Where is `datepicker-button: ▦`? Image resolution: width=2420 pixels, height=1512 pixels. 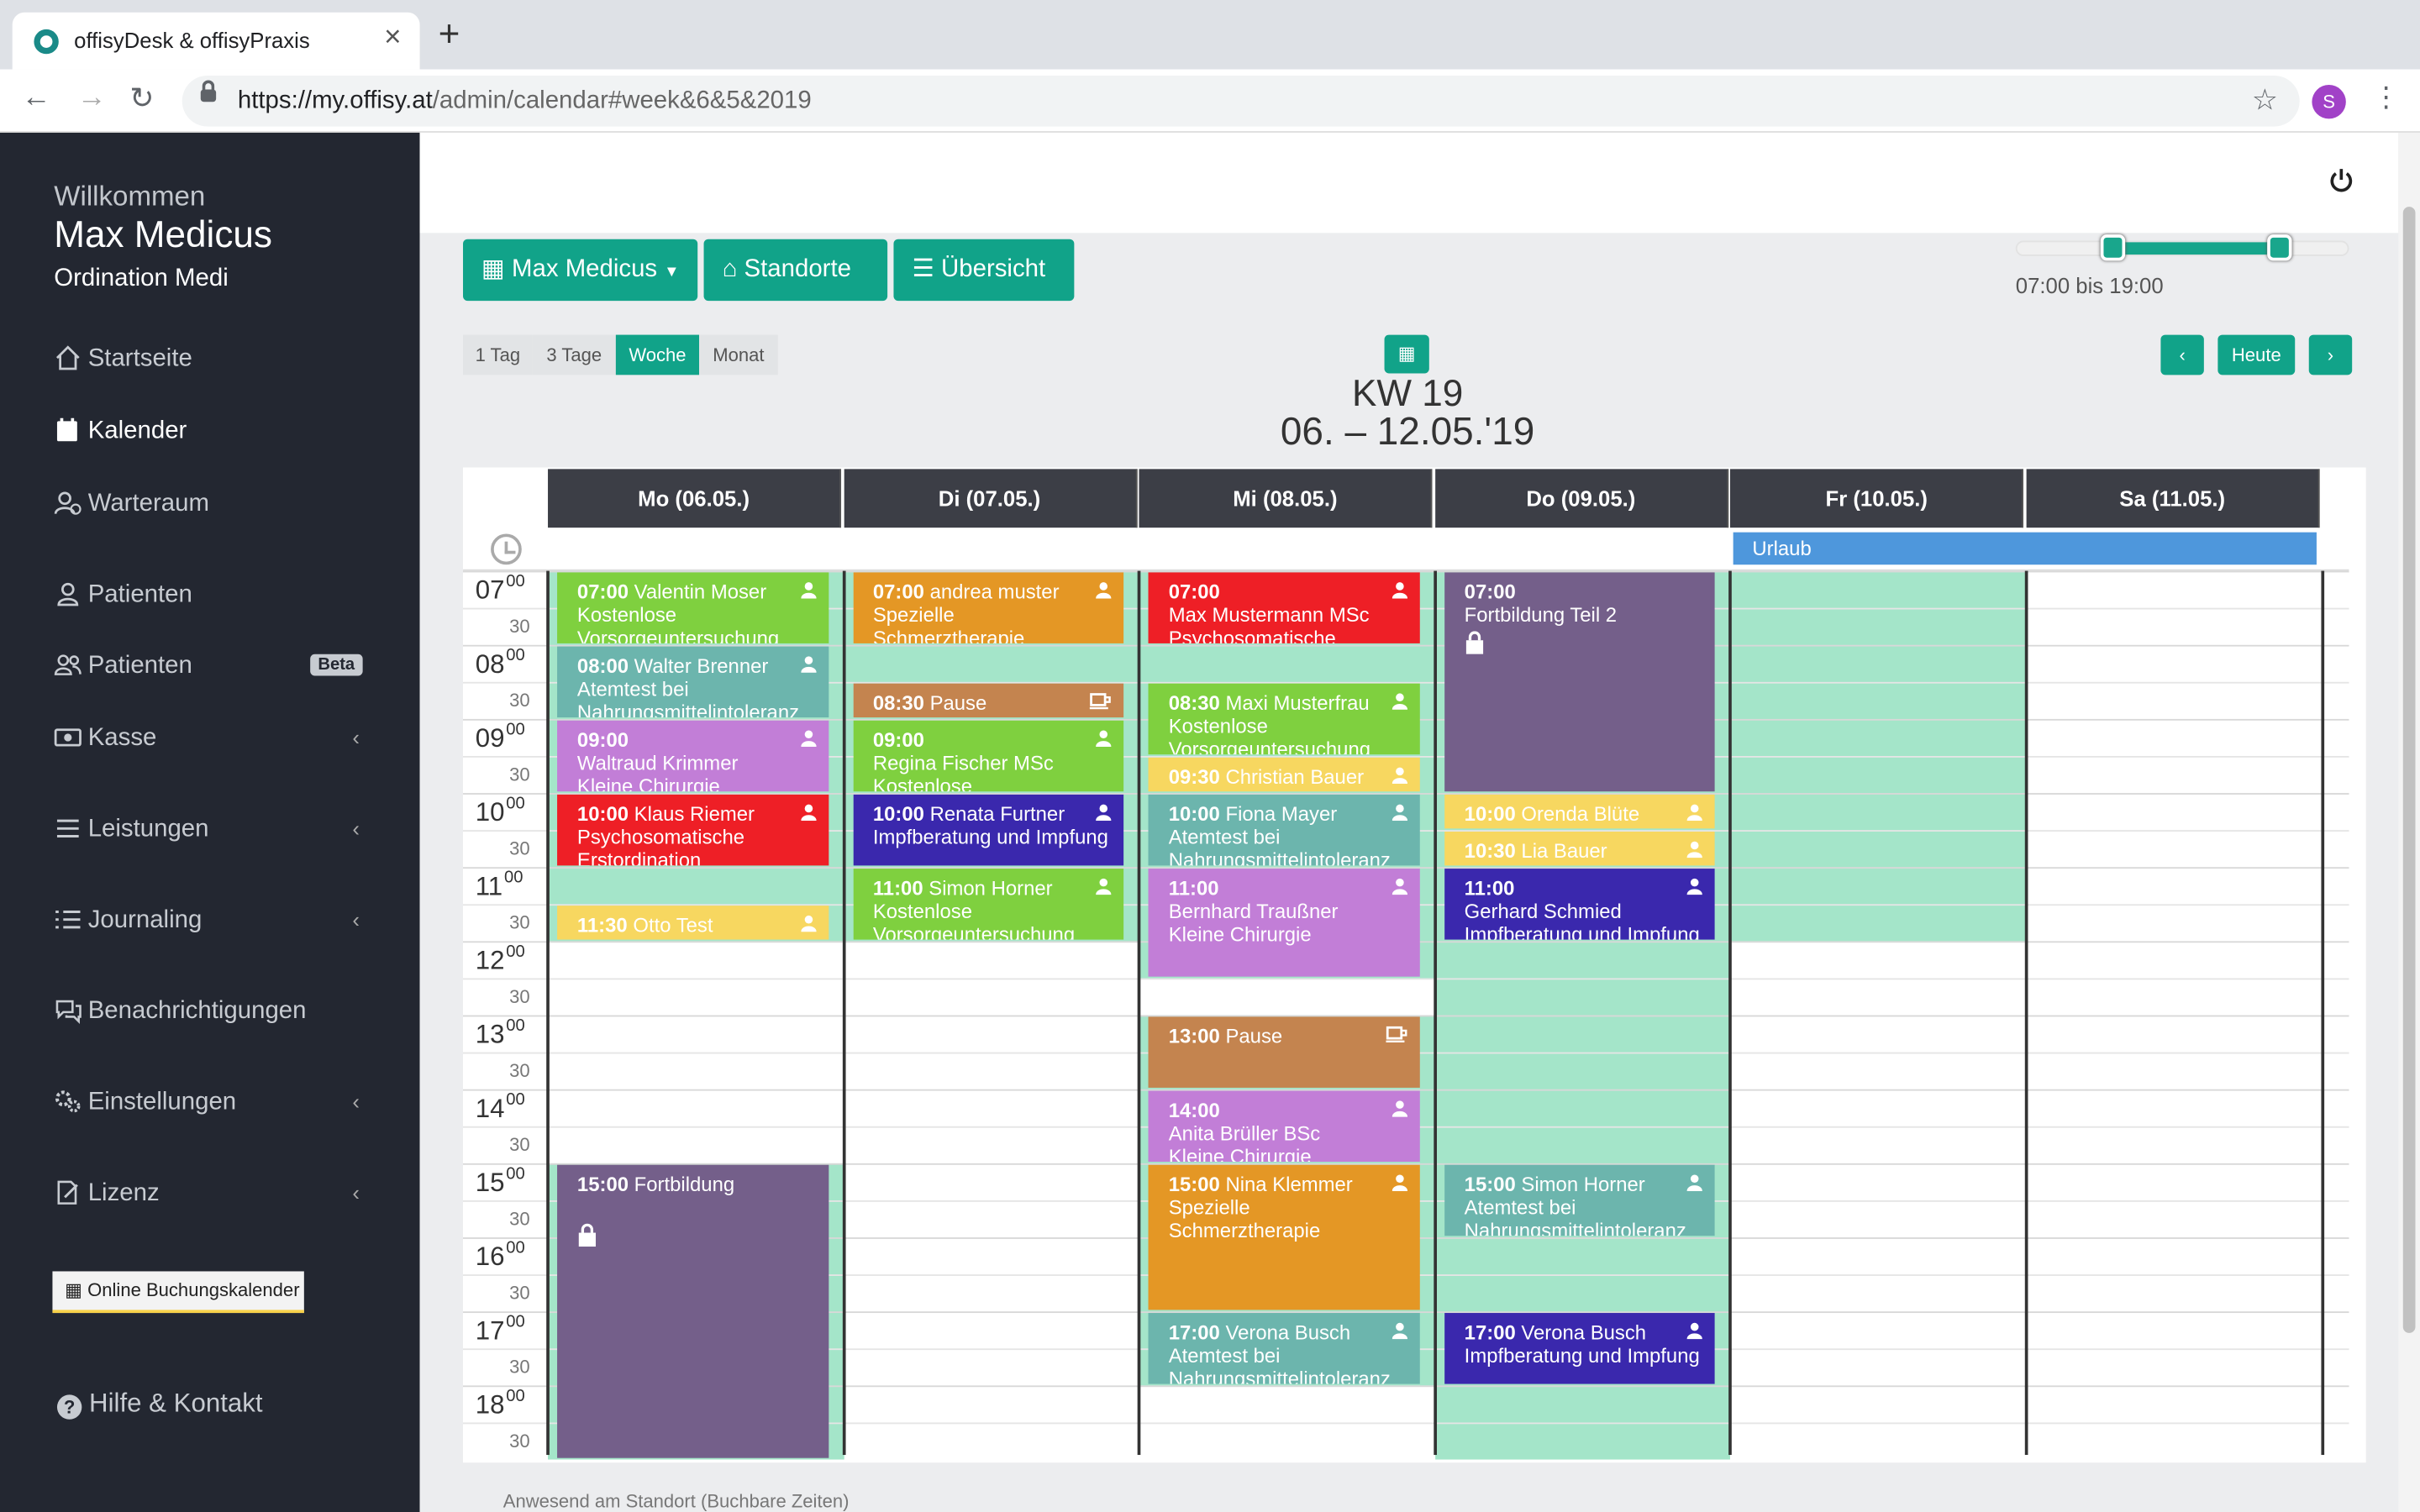 datepicker-button: ▦ is located at coordinates (1407, 354).